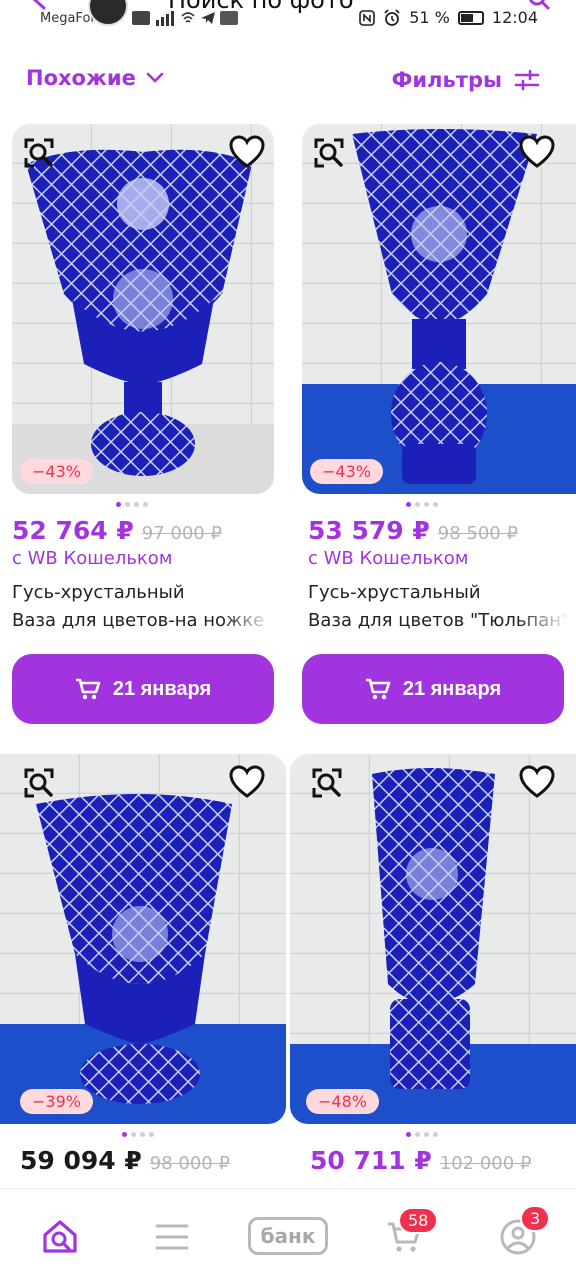 The width and height of the screenshot is (576, 1280). I want to click on wifi-icon, so click(188, 17).